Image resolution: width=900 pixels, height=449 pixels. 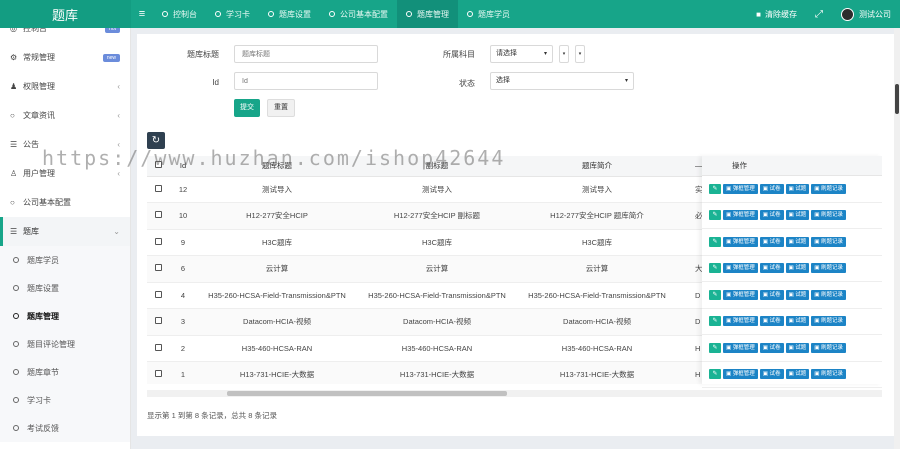 What do you see at coordinates (437, 166) in the screenshot?
I see `col-header-subtitle: 副标题` at bounding box center [437, 166].